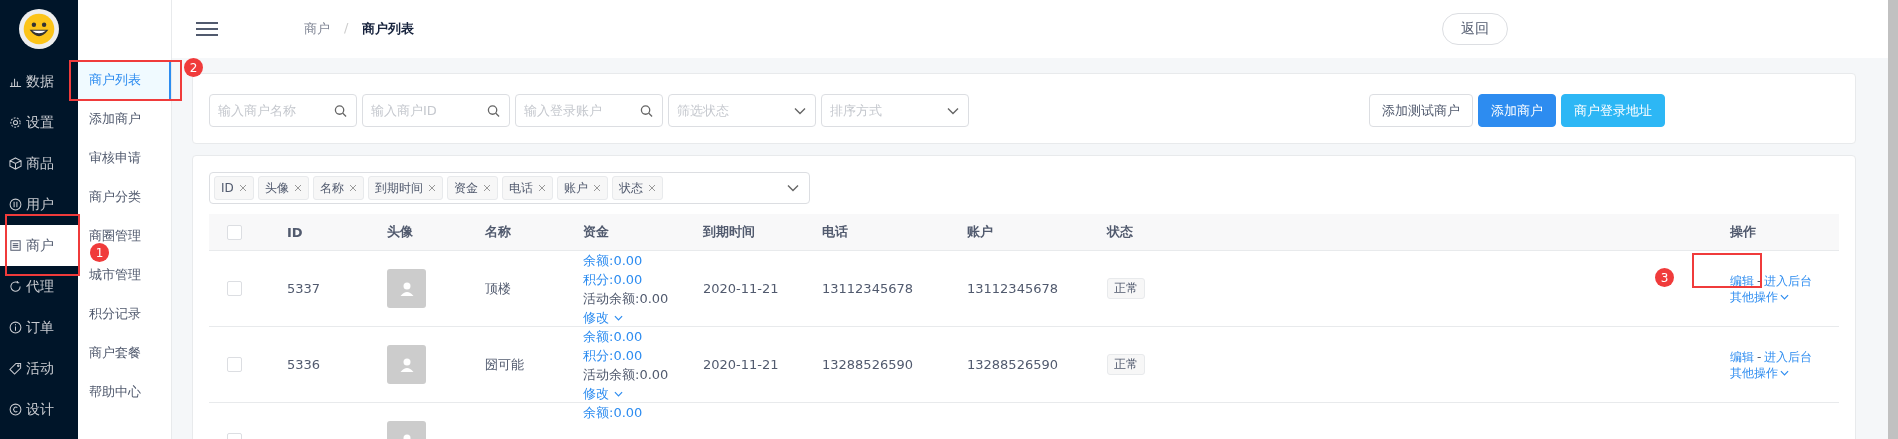  What do you see at coordinates (39, 163) in the screenshot?
I see `nav-item: 商品` at bounding box center [39, 163].